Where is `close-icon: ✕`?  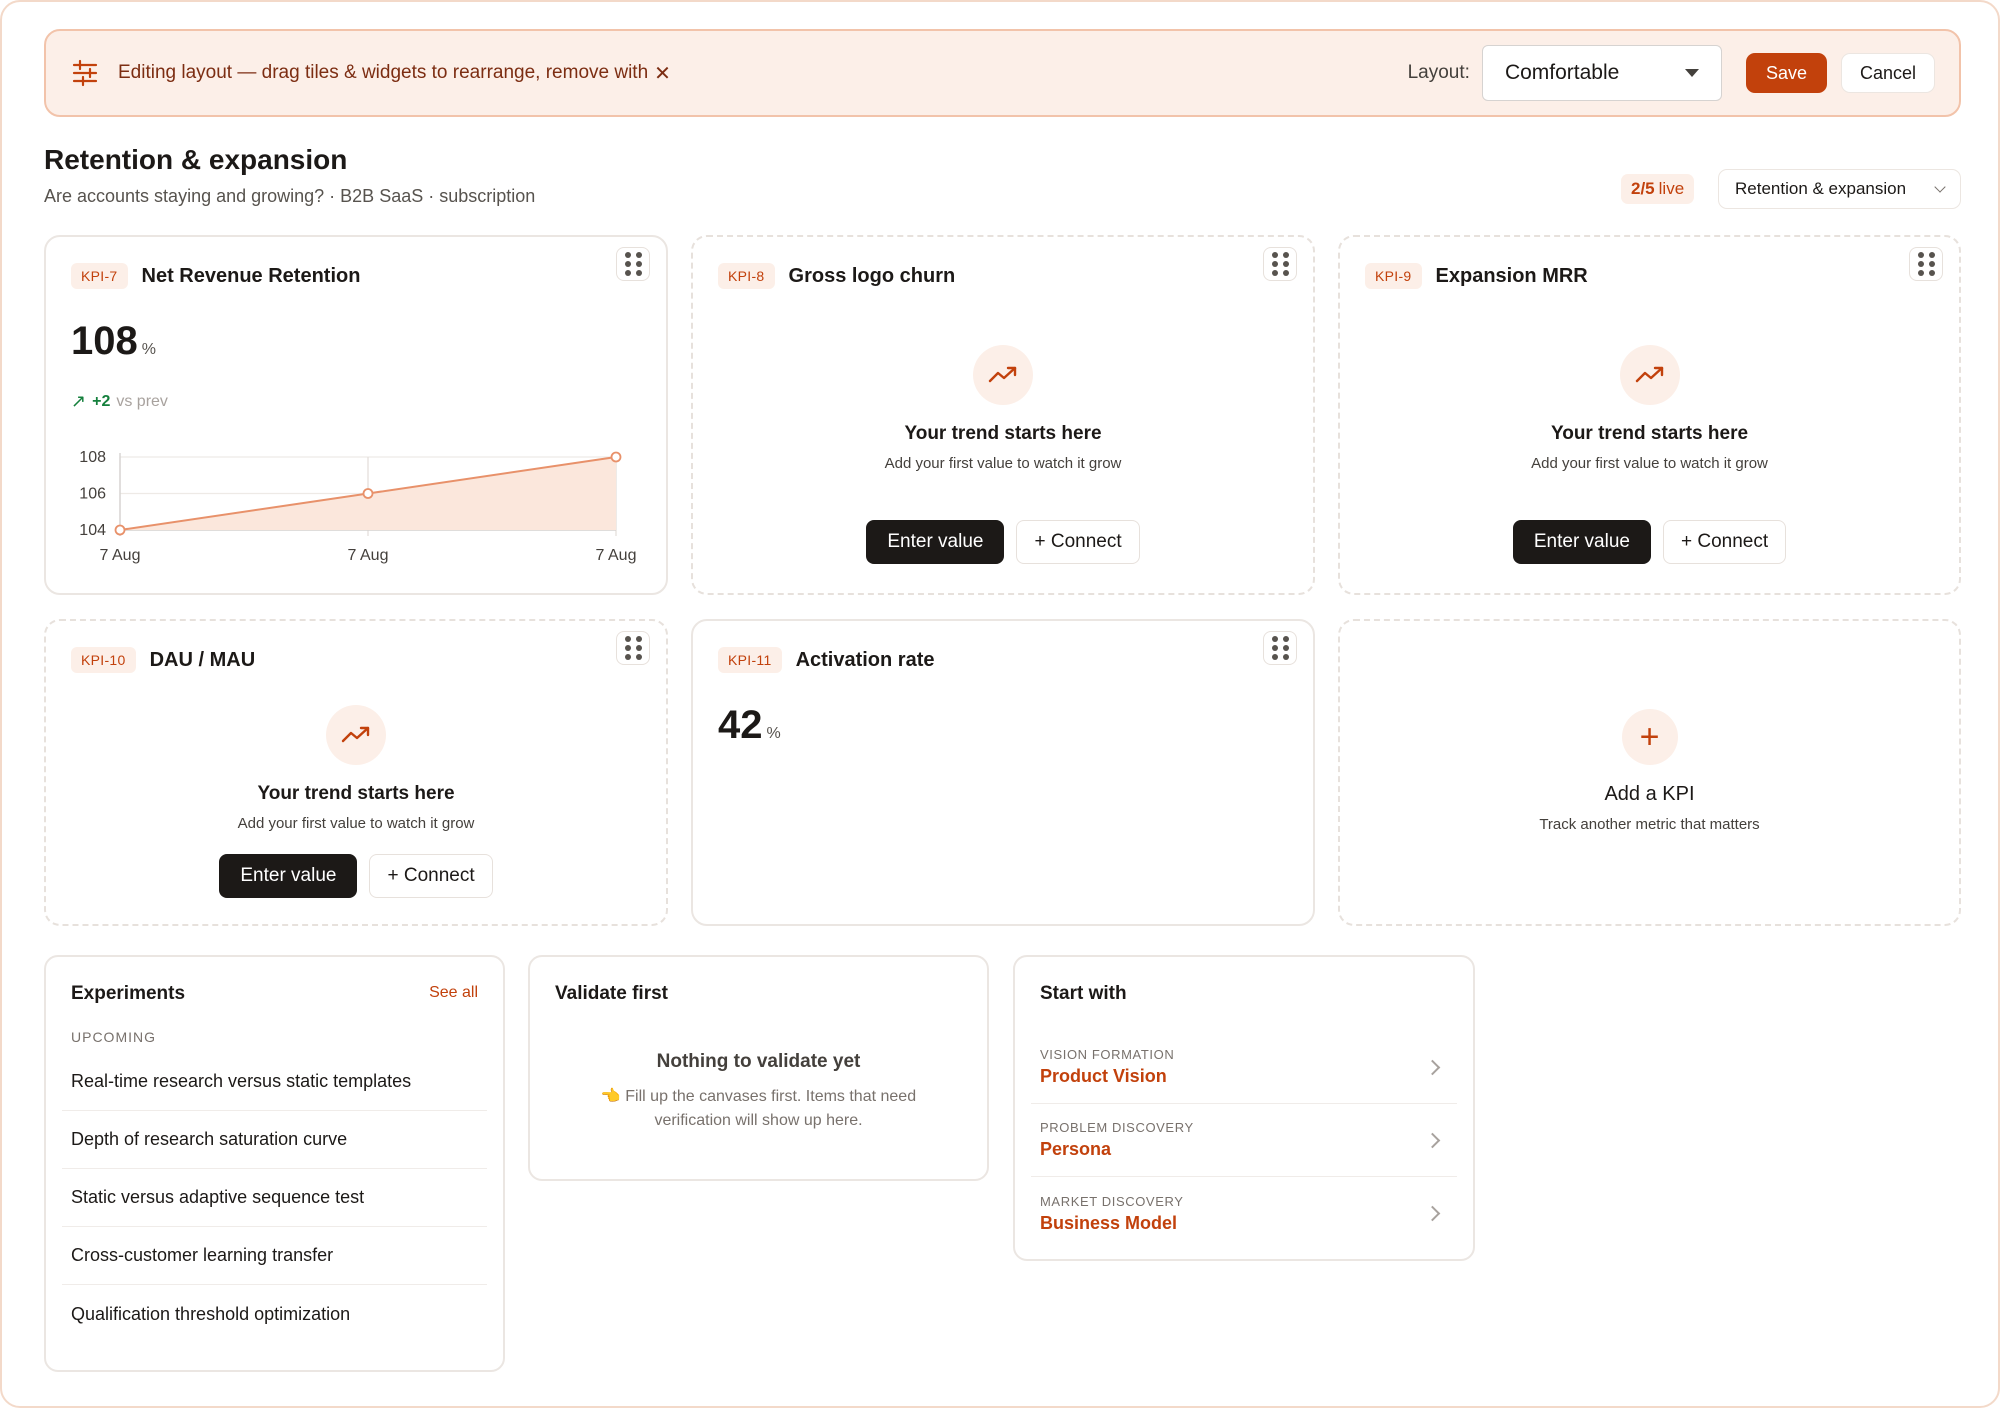
close-icon: ✕ is located at coordinates (662, 73).